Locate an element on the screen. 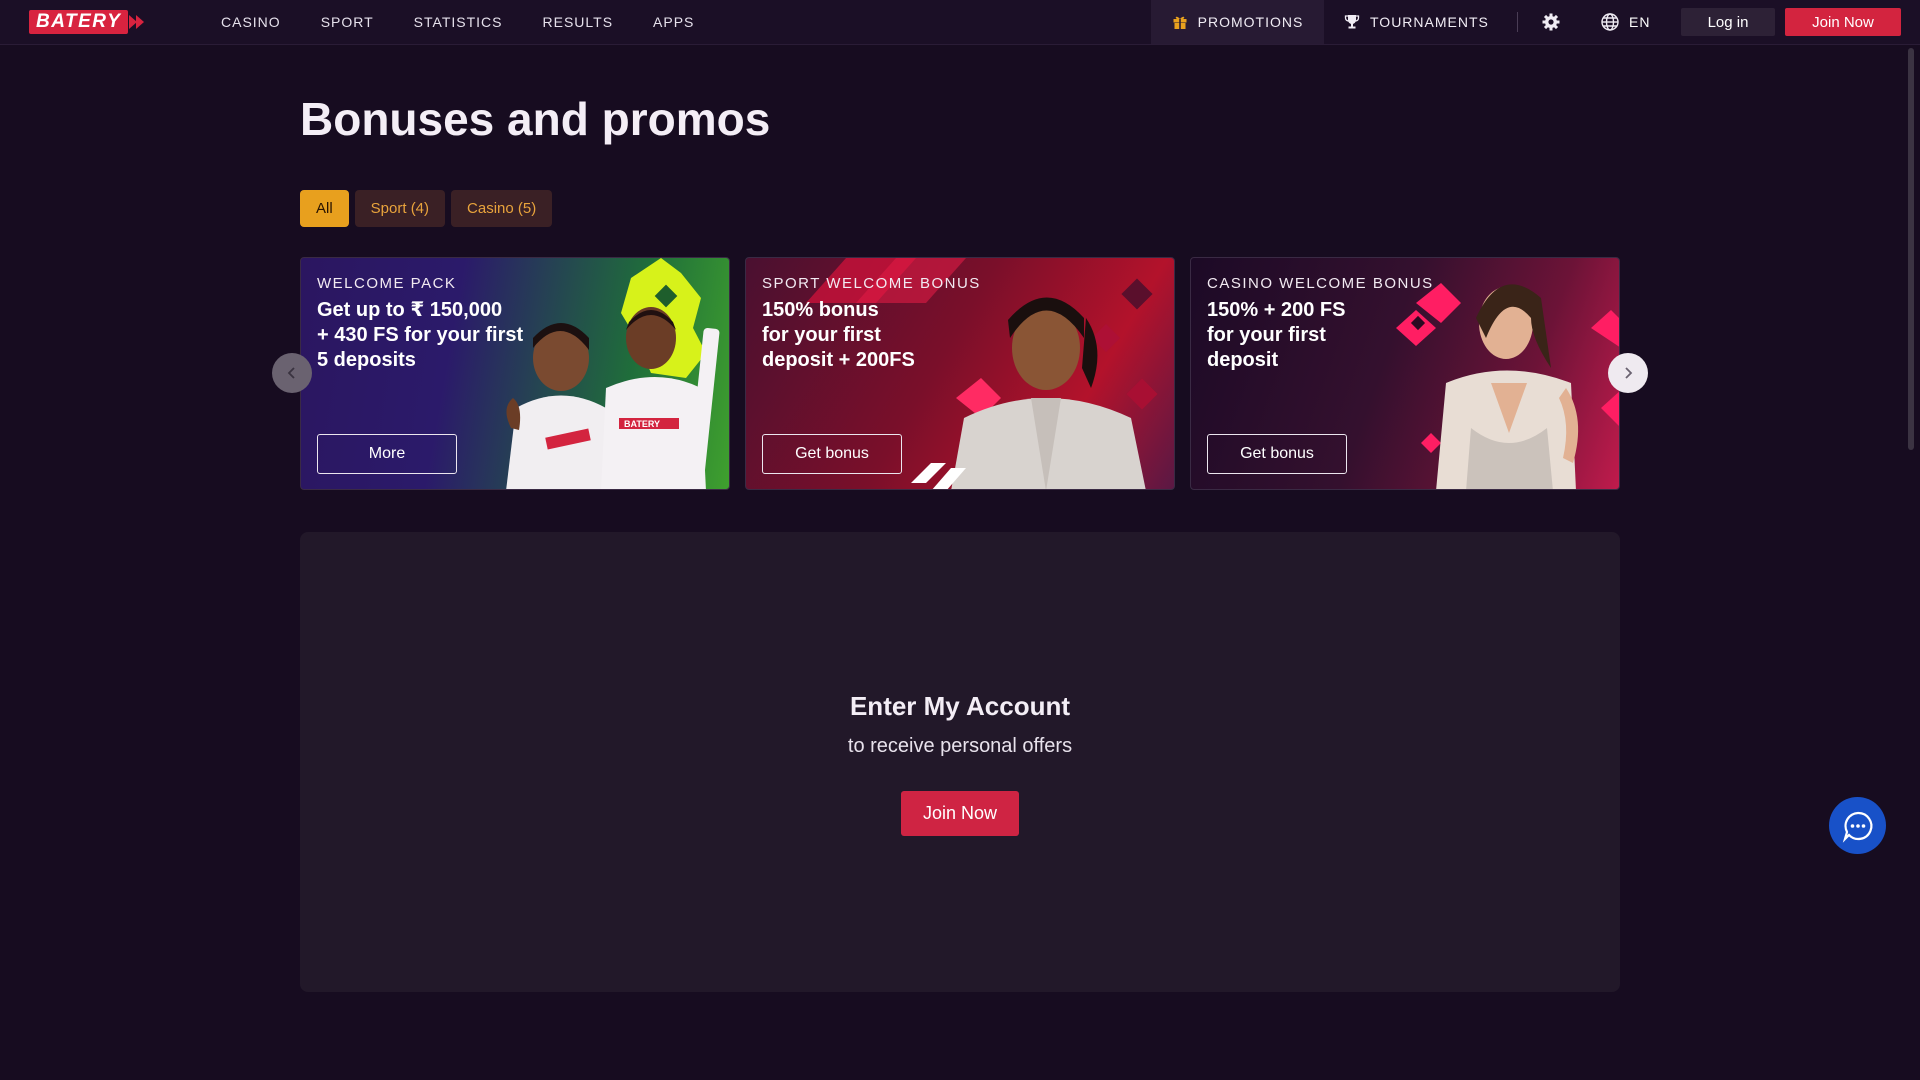  filter-casino: Casino (5) is located at coordinates (502, 208).